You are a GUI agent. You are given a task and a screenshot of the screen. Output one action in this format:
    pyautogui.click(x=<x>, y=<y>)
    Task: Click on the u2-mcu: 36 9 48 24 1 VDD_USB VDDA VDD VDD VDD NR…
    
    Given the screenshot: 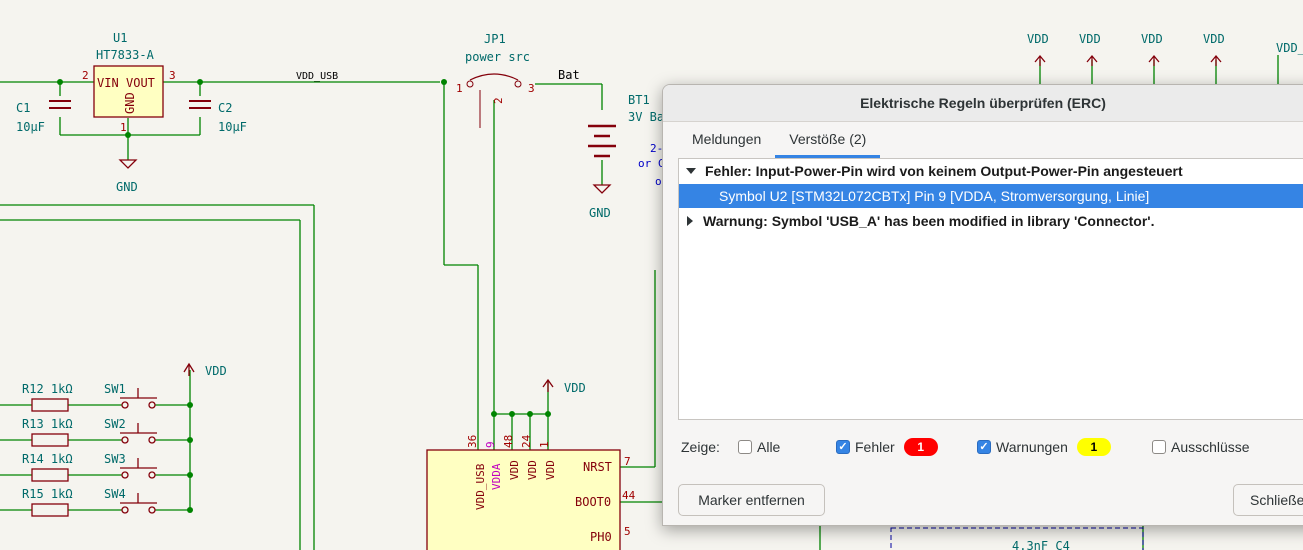 What is the action you would take?
    pyautogui.click(x=531, y=492)
    